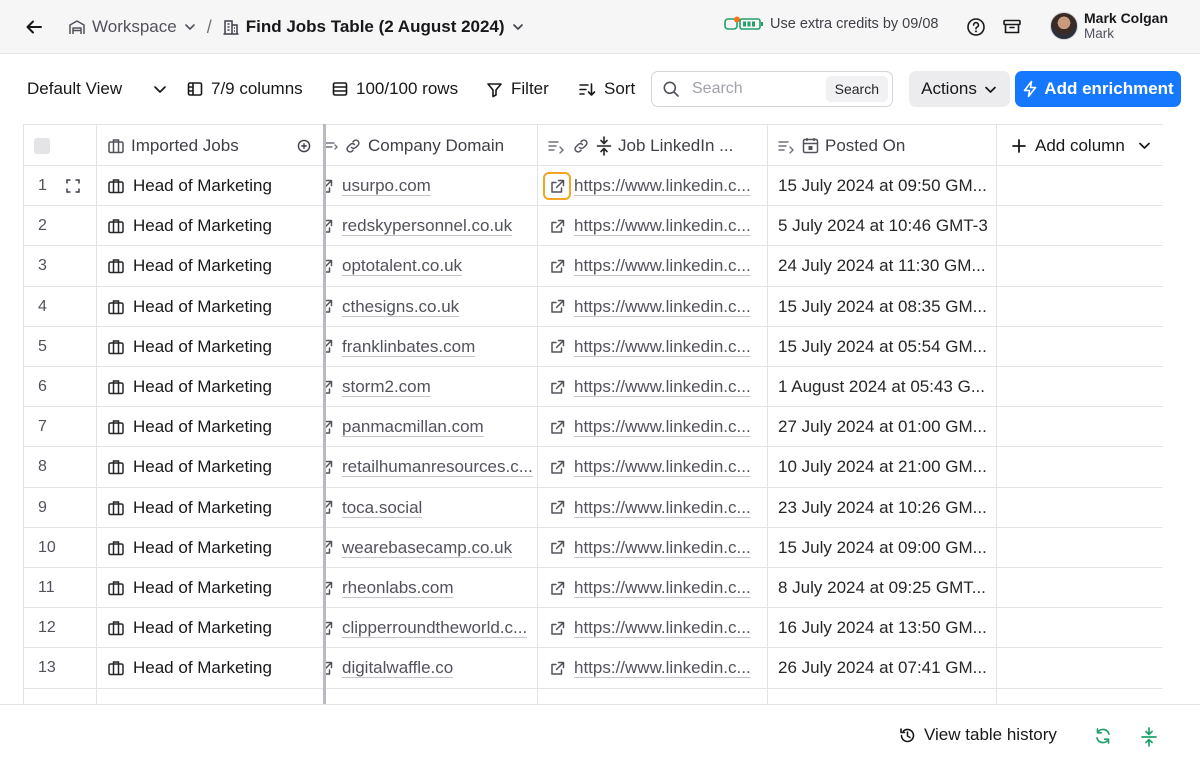 Image resolution: width=1200 pixels, height=768 pixels. What do you see at coordinates (373, 27) in the screenshot?
I see `breadcrumb-table: Find Jobs Table (2 August 2024)` at bounding box center [373, 27].